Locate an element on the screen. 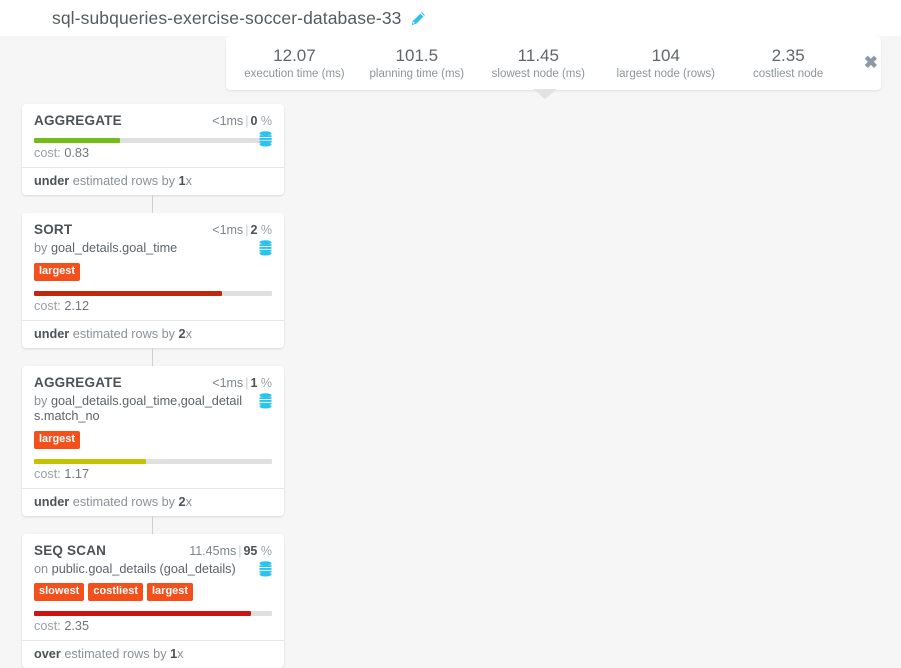 This screenshot has width=901, height=668. node-badges: largest is located at coordinates (153, 440).